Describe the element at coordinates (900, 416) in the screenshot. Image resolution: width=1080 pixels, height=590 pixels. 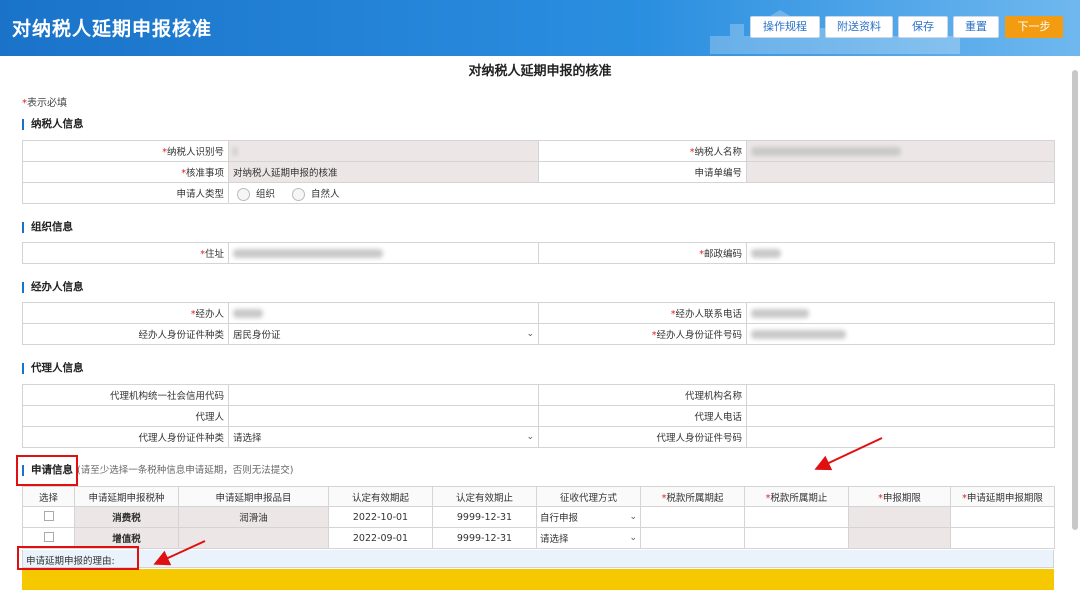
I see `agent-phone-field` at that location.